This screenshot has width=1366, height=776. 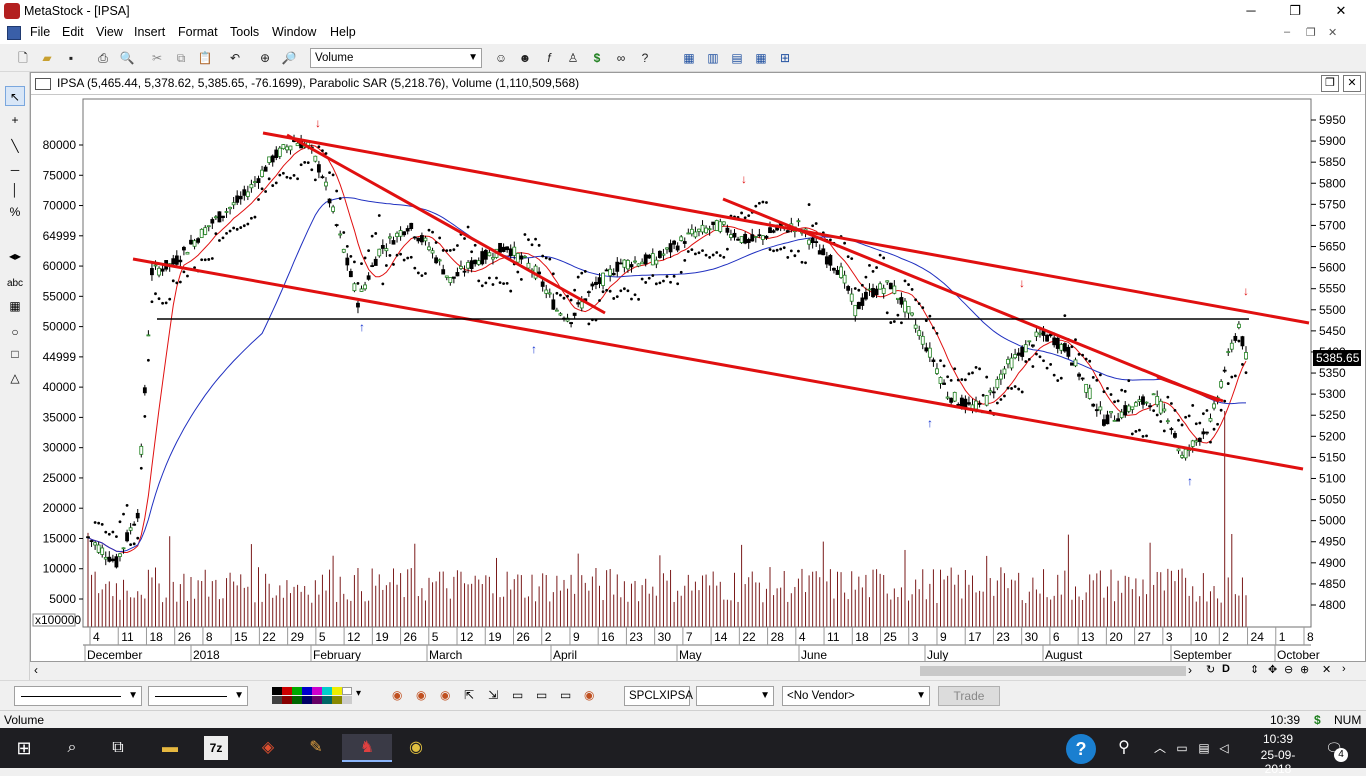 What do you see at coordinates (14, 33) in the screenshot?
I see `document-icon` at bounding box center [14, 33].